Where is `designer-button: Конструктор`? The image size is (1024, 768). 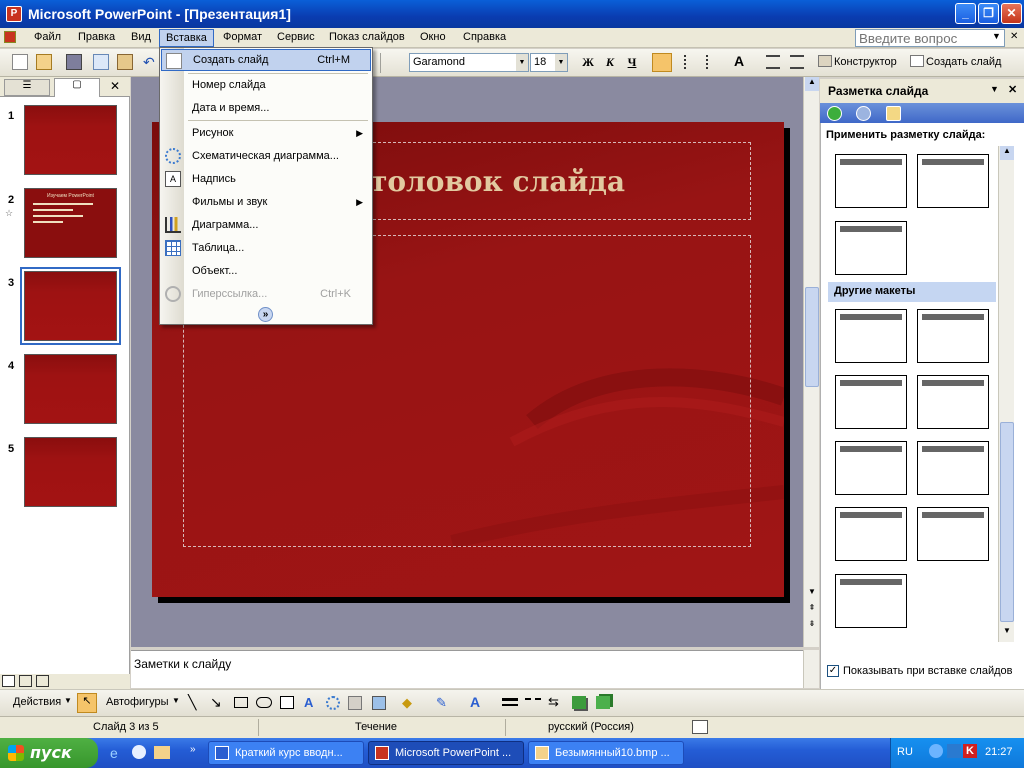 designer-button: Конструктор is located at coordinates (865, 62).